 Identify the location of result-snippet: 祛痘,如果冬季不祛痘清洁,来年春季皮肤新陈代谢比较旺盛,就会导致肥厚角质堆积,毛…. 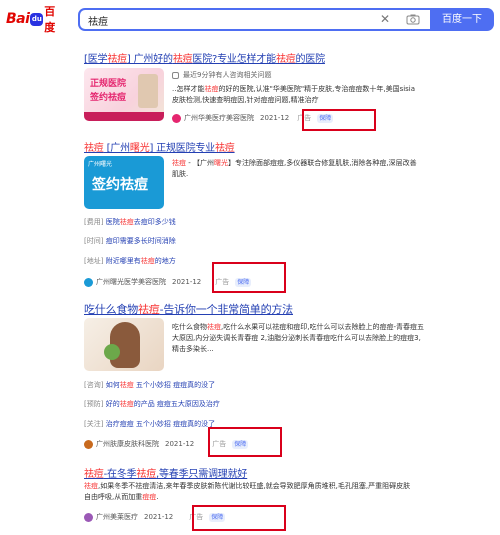
(247, 491).